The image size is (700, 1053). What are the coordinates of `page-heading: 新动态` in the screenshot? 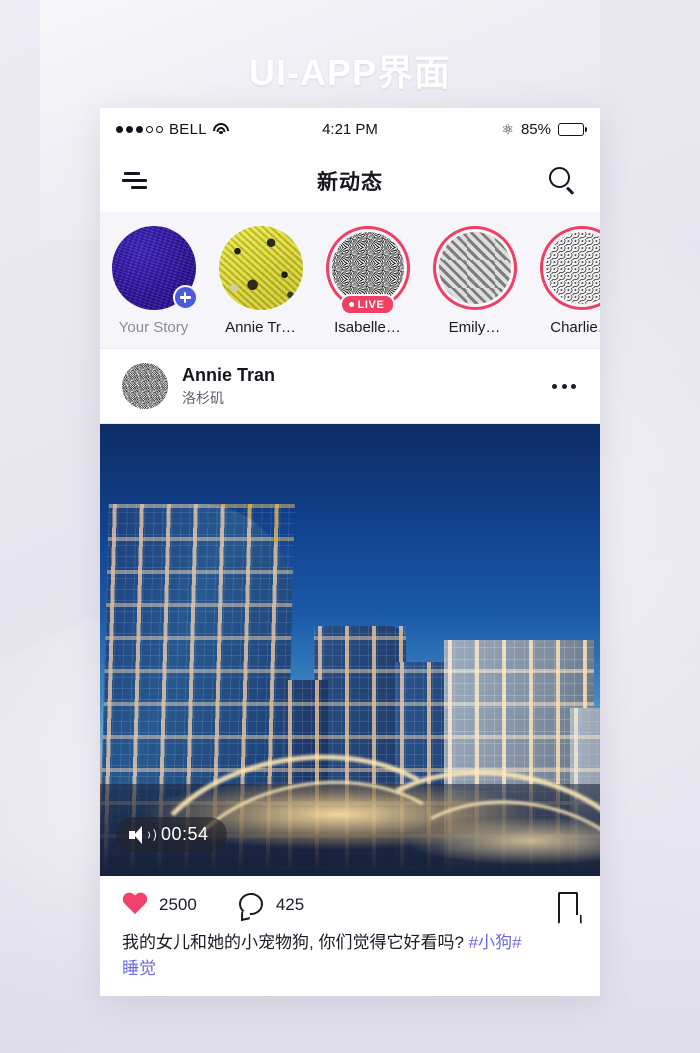 It's located at (350, 182).